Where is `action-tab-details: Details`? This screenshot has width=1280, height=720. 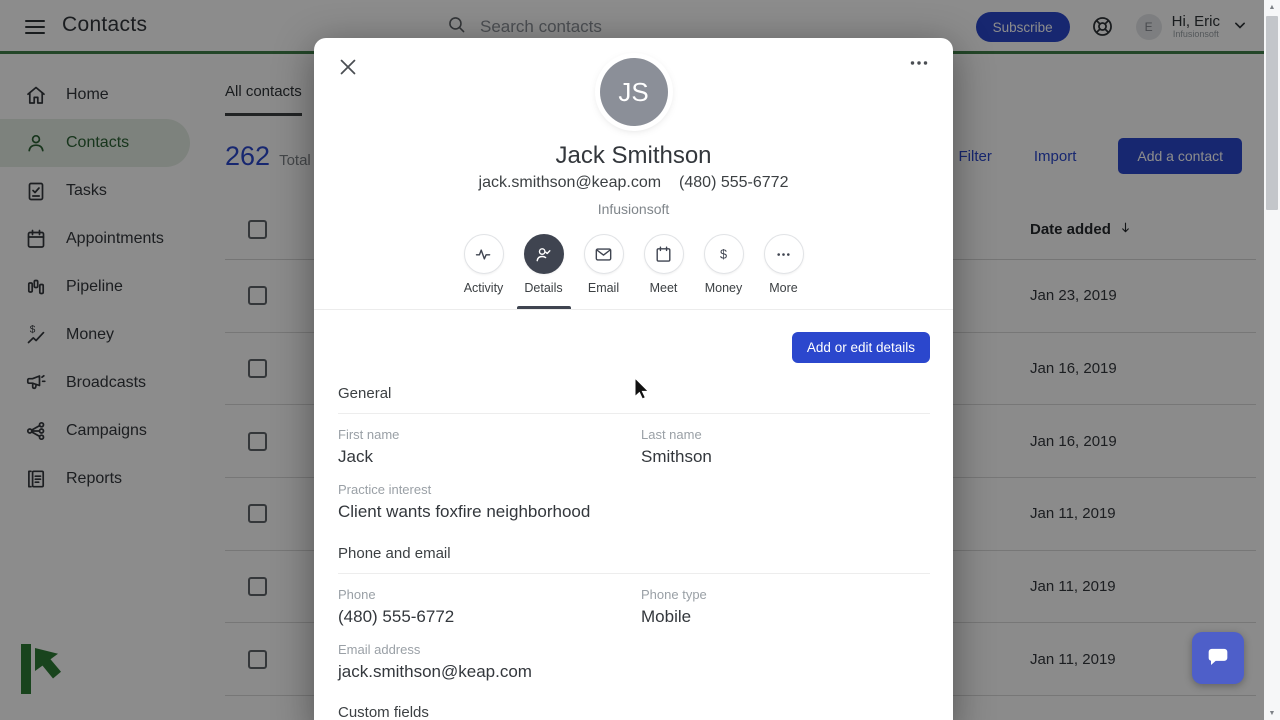
action-tab-details: Details is located at coordinates (544, 271).